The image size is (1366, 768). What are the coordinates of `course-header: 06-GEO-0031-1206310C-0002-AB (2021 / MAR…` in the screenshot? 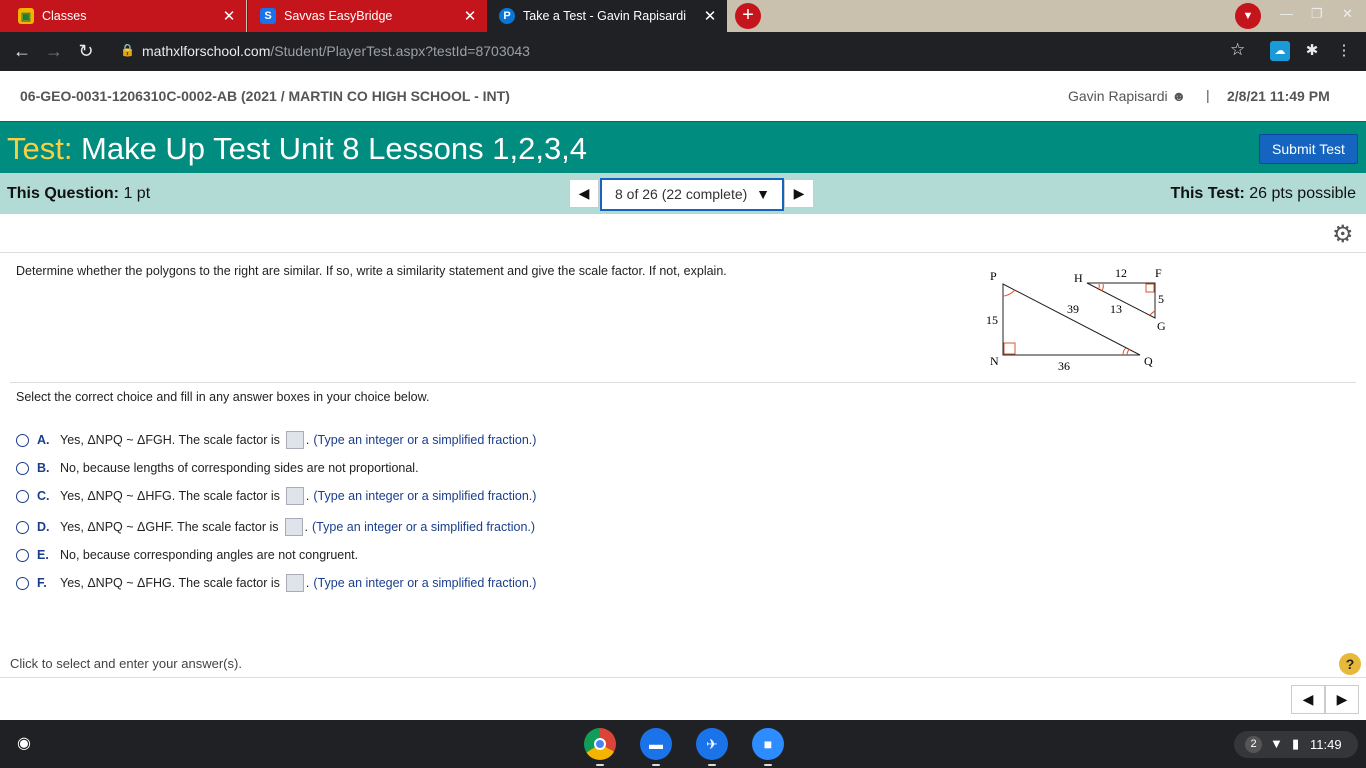 It's located at (683, 96).